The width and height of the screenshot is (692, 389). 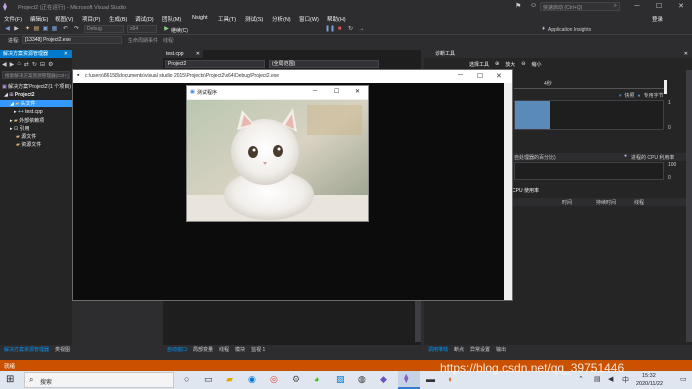 What do you see at coordinates (91, 19) in the screenshot?
I see `menu-project: 项目(P)` at bounding box center [91, 19].